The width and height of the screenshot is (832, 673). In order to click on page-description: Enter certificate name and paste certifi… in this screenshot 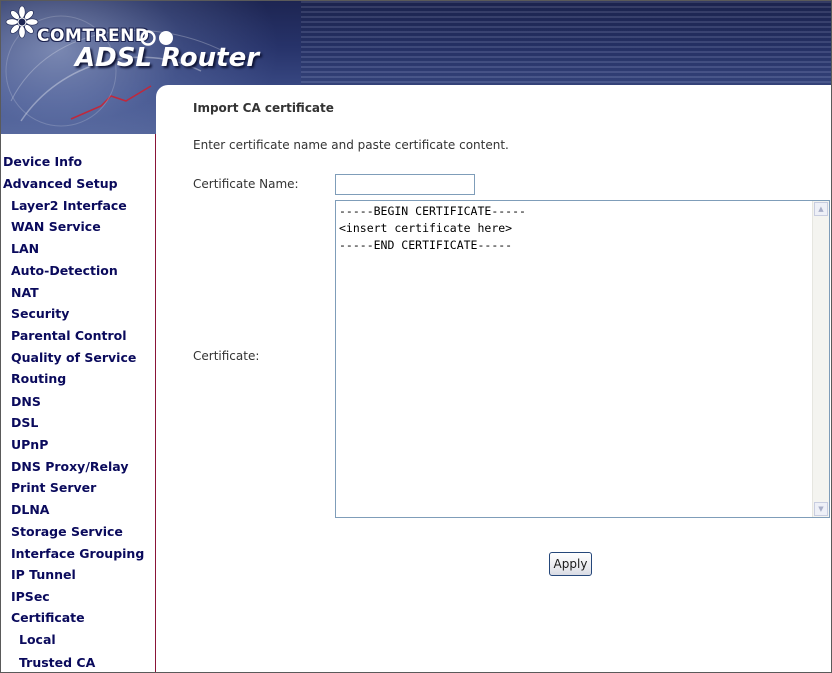, I will do `click(351, 145)`.